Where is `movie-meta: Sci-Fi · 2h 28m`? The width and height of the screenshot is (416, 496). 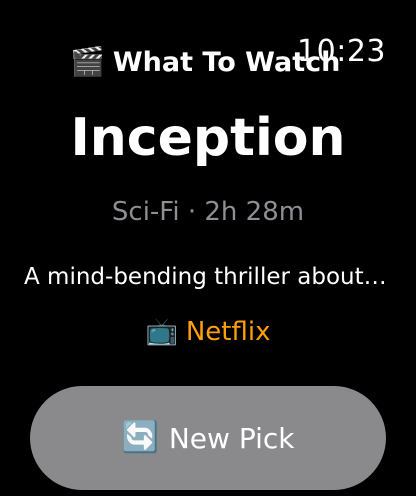
movie-meta: Sci-Fi · 2h 28m is located at coordinates (208, 212).